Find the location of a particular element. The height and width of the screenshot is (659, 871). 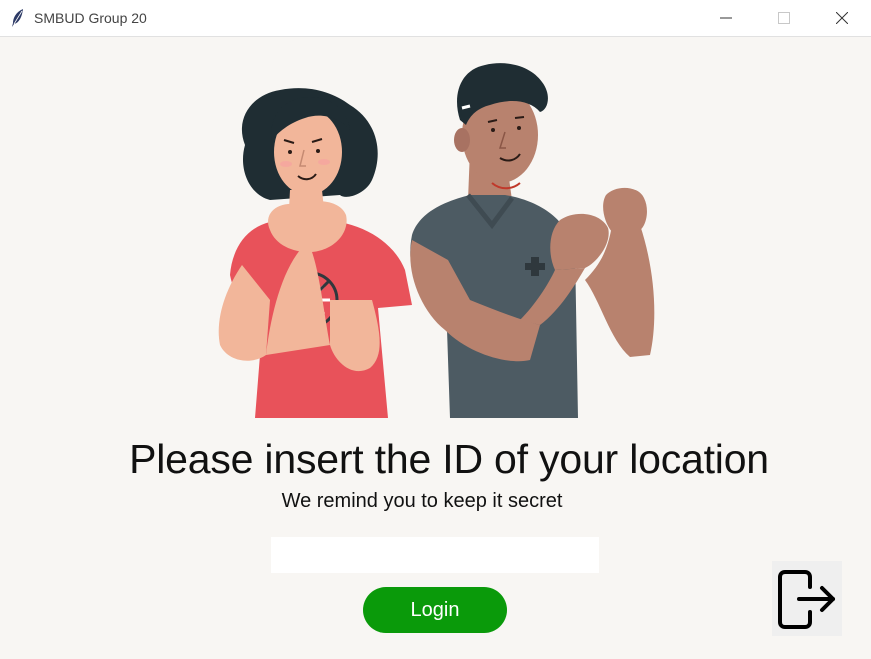

close-icon is located at coordinates (842, 18).